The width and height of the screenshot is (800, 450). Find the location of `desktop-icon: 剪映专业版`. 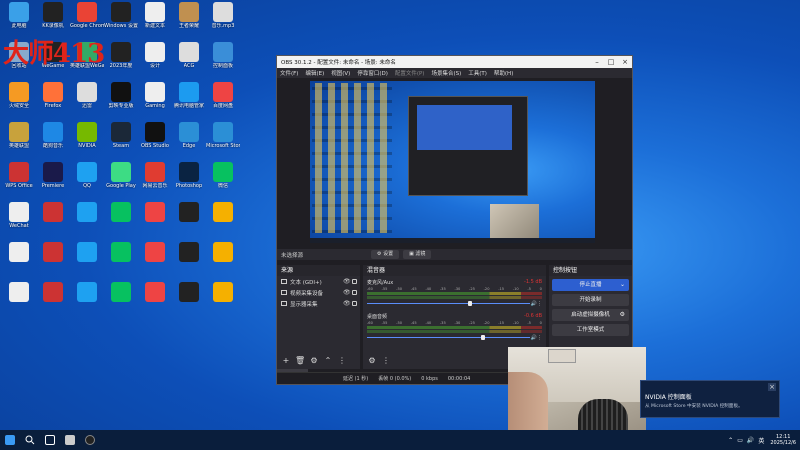

desktop-icon: 剪映专业版 is located at coordinates (121, 102).